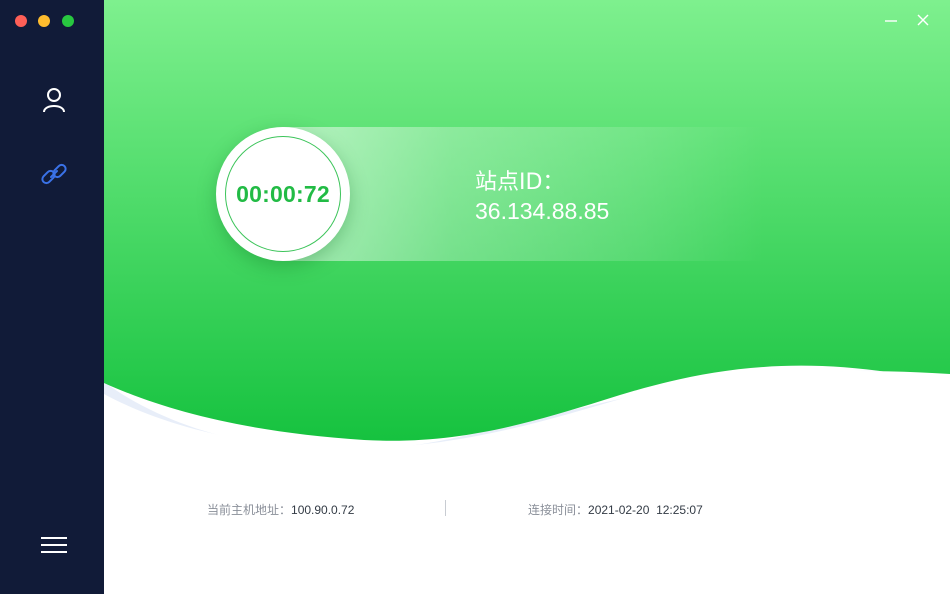 The image size is (950, 594). Describe the element at coordinates (68, 21) in the screenshot. I see `zoom-window-button` at that location.